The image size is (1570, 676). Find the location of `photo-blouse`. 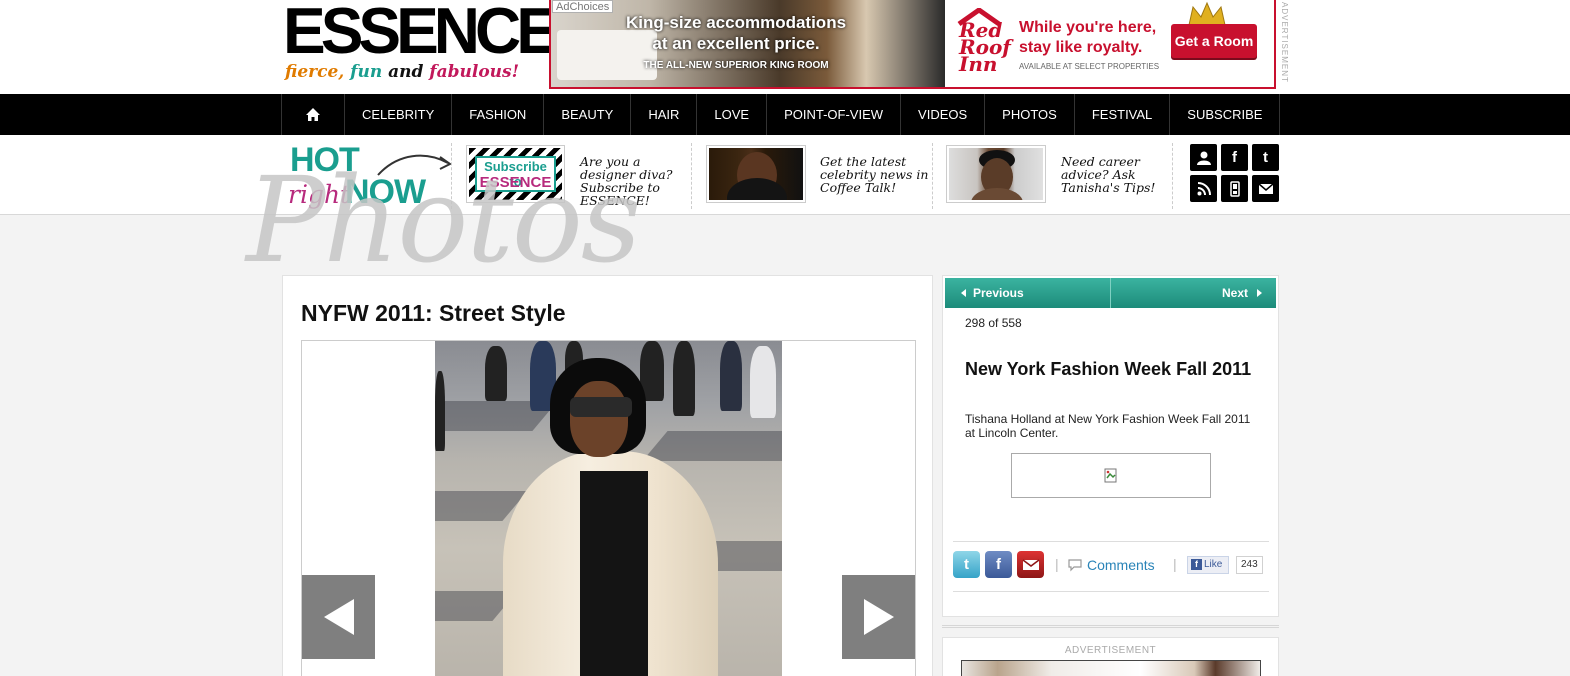

photo-blouse is located at coordinates (614, 573).